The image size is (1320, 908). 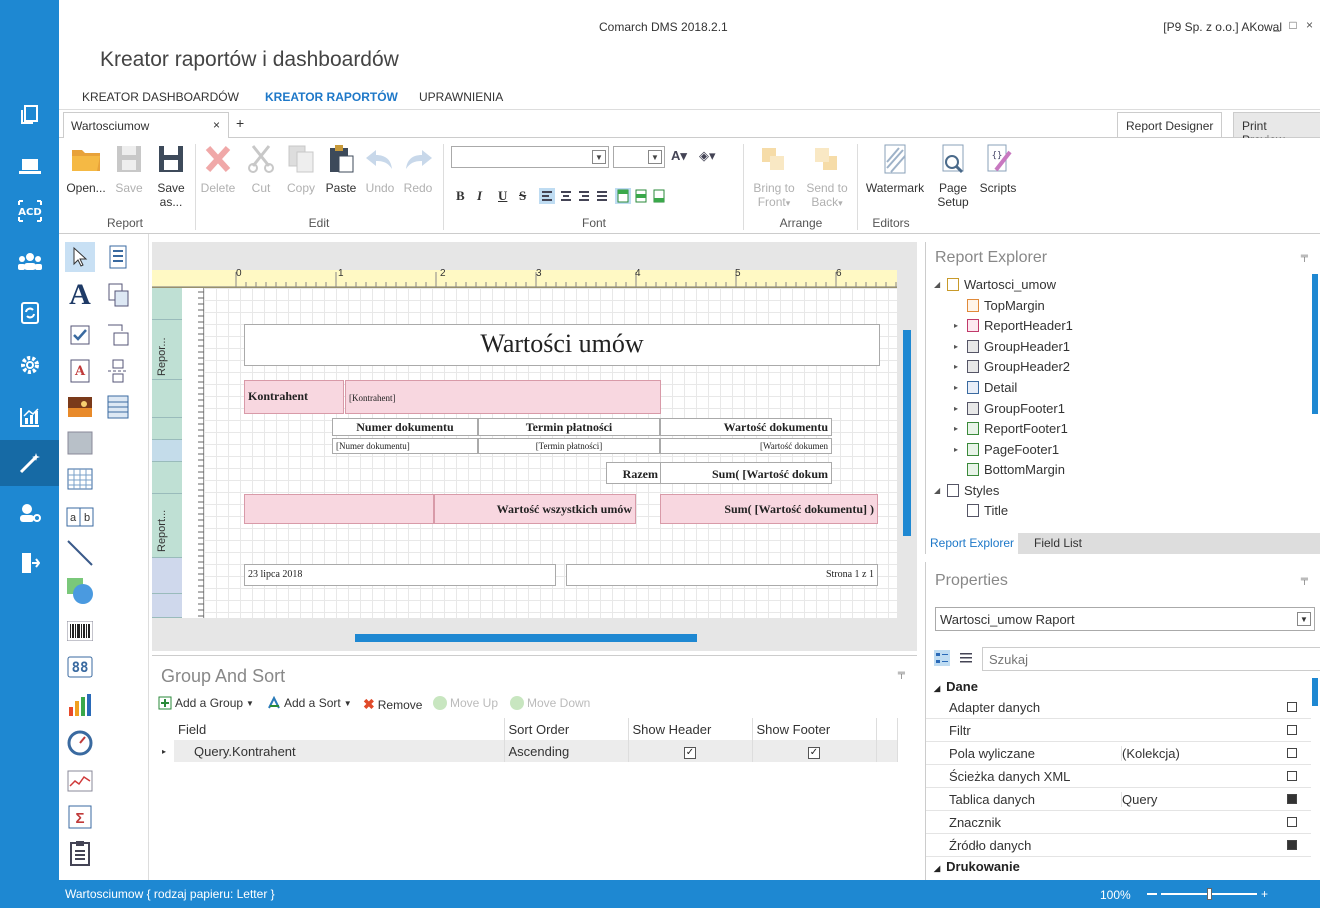 I want to click on tab-print-preview: Print Preview, so click(x=1276, y=129).